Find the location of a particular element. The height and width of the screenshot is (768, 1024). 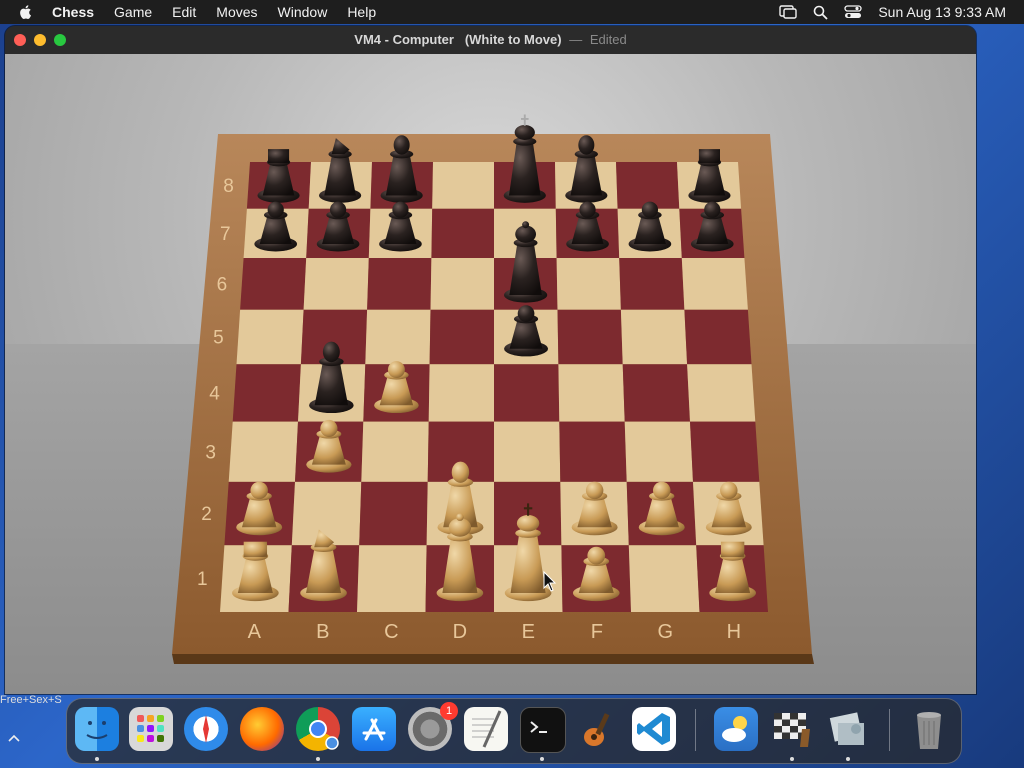

dock is located at coordinates (514, 731).